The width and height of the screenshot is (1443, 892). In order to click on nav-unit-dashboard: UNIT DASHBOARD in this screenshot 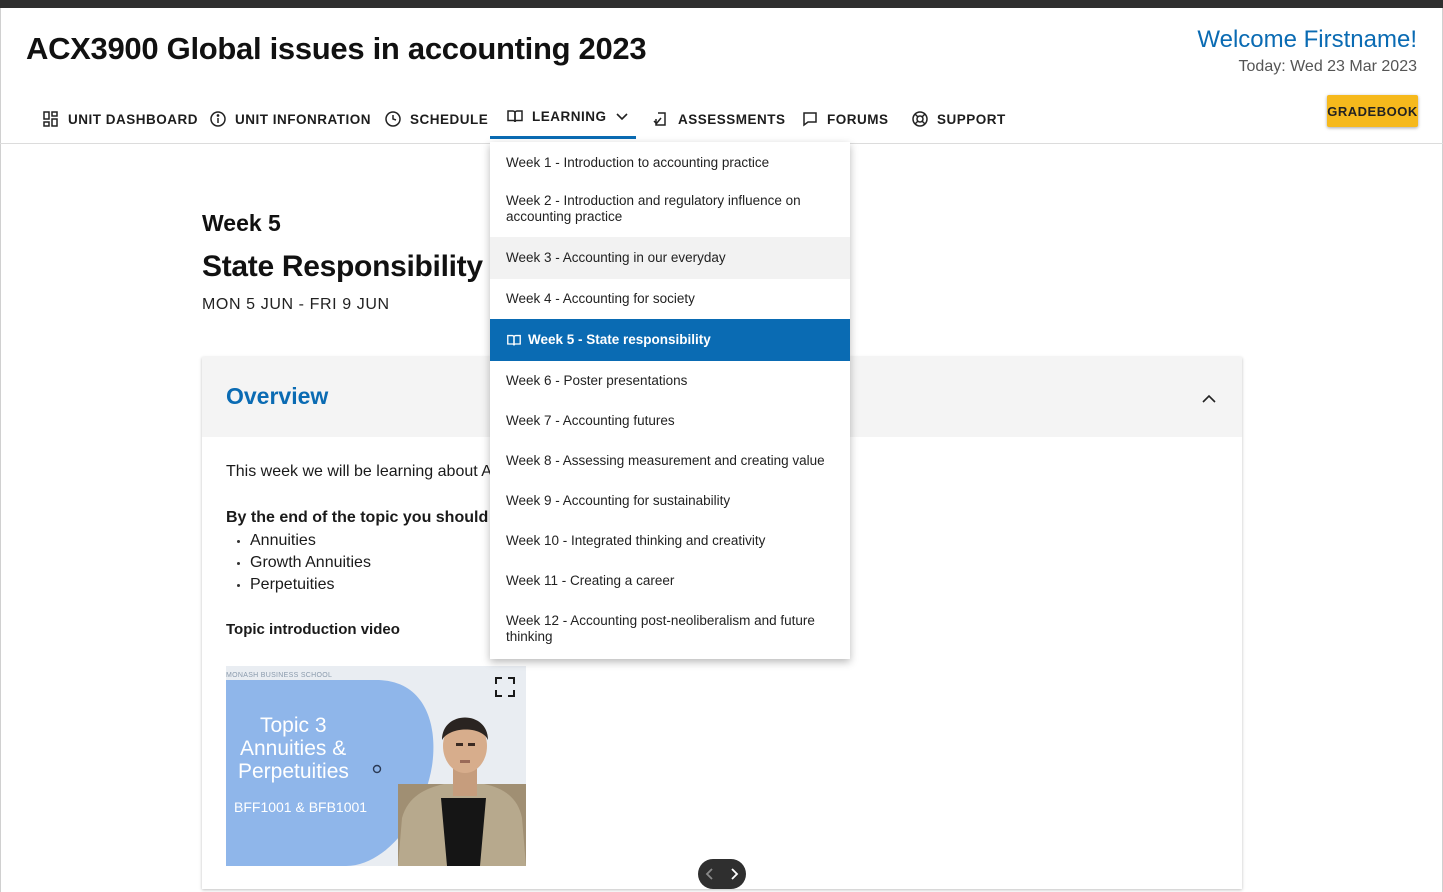, I will do `click(120, 119)`.